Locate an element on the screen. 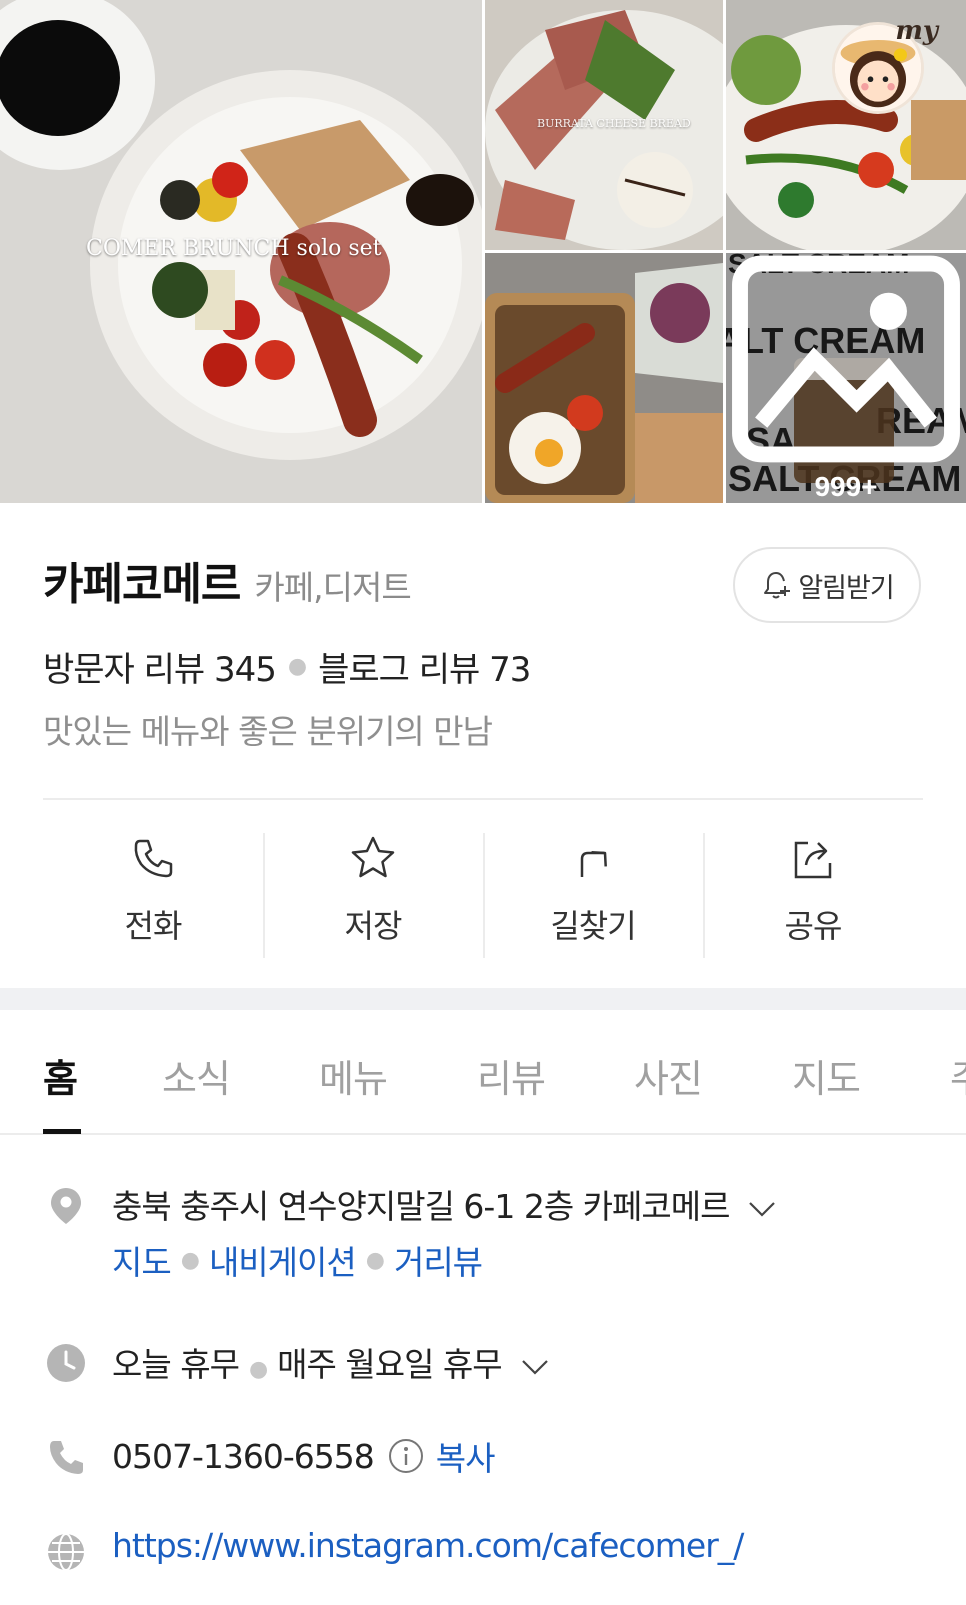  visitor-review-link: 방문자 리뷰 345 is located at coordinates (160, 666).